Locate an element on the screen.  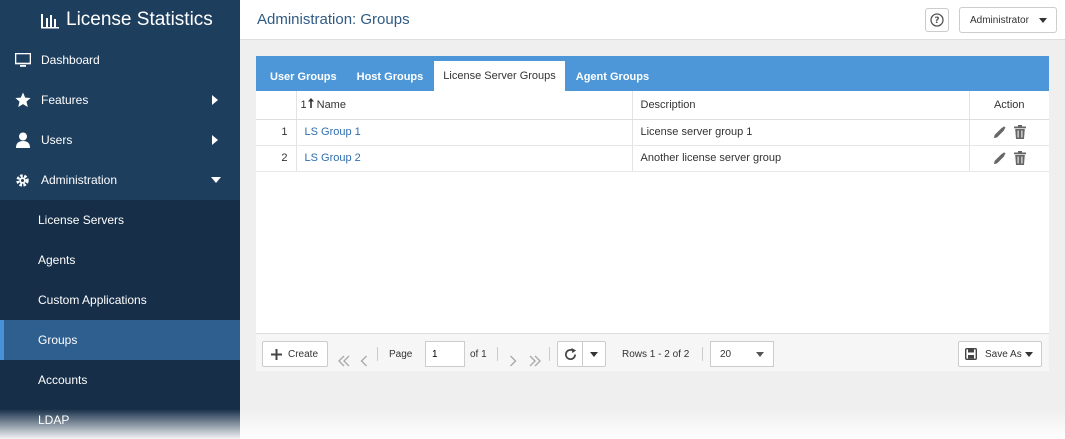
refresh-button is located at coordinates (570, 354).